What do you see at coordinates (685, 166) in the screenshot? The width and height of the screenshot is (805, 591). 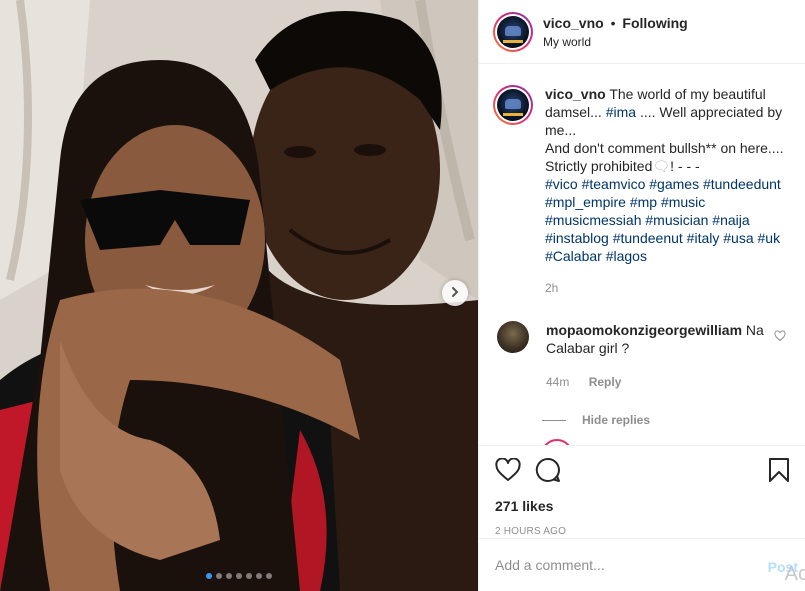 I see `caption-text-4: ! - - -` at bounding box center [685, 166].